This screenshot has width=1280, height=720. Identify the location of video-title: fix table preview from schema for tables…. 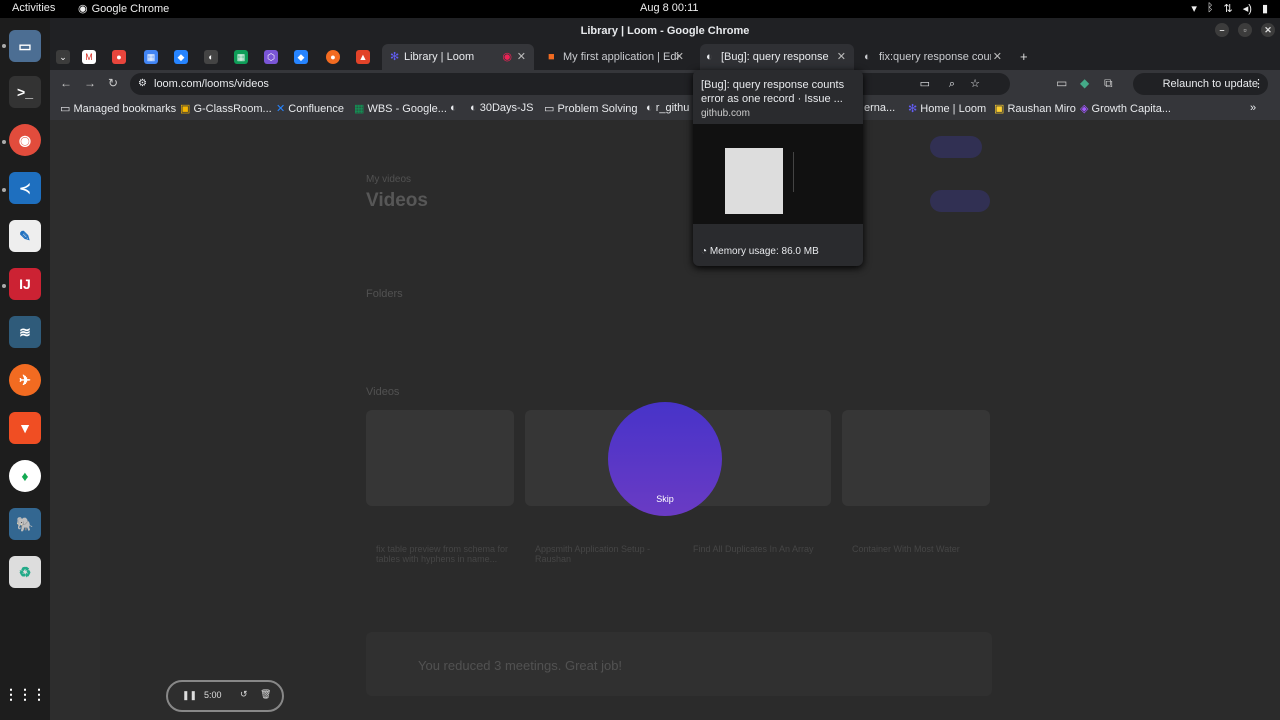
(446, 554).